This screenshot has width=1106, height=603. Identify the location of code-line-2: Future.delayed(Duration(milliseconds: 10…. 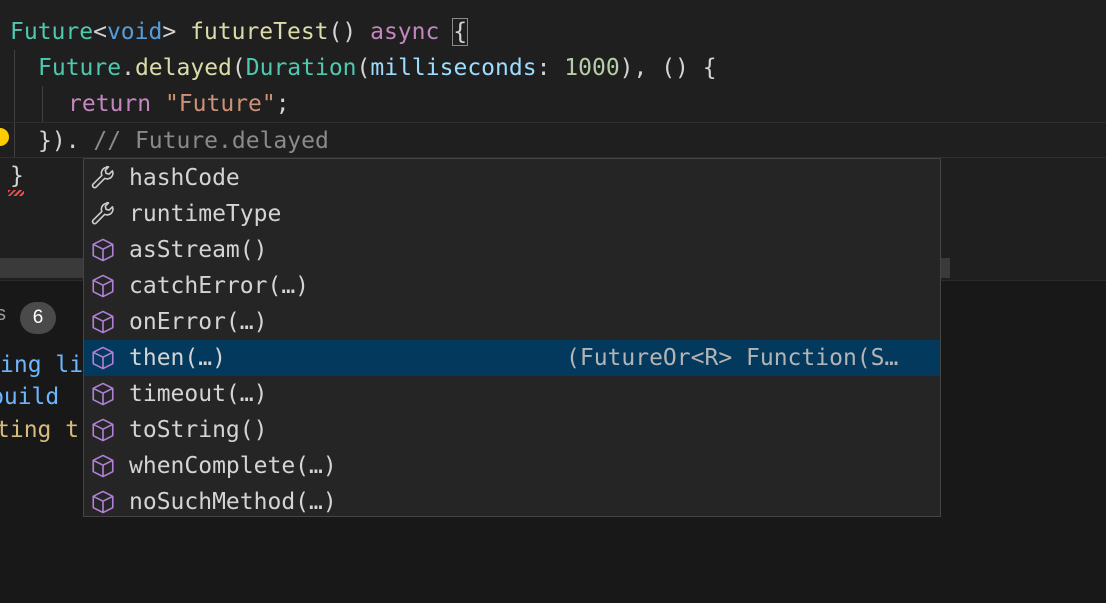
(377, 68).